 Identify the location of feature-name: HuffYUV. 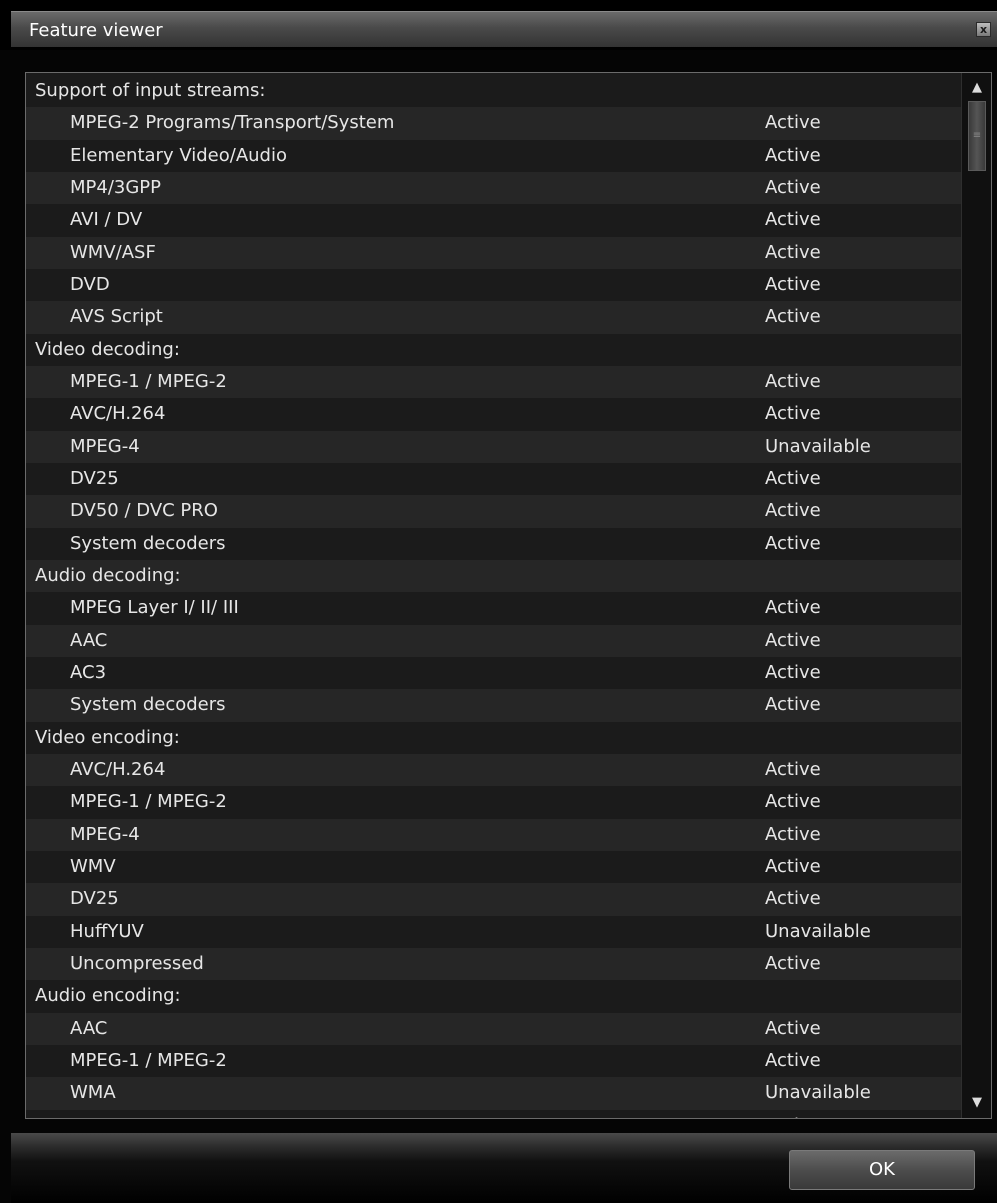
(107, 931).